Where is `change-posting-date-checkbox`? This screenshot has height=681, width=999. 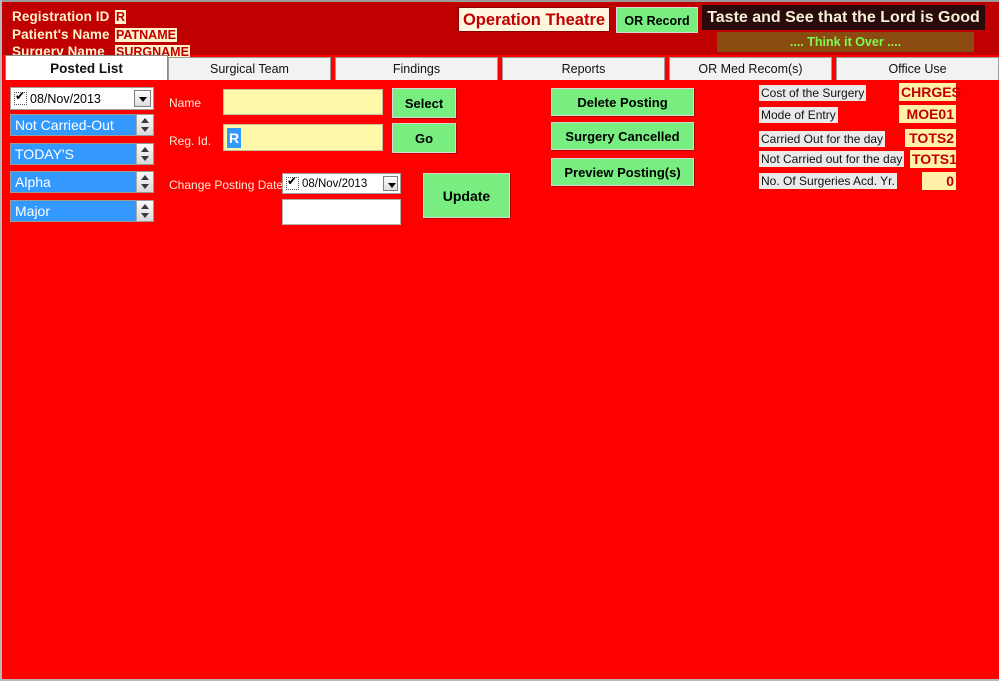
change-posting-date-checkbox is located at coordinates (292, 182).